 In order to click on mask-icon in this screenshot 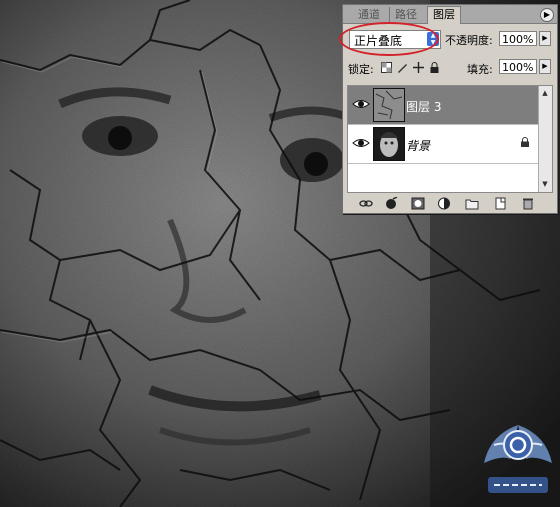, I will do `click(418, 203)`.